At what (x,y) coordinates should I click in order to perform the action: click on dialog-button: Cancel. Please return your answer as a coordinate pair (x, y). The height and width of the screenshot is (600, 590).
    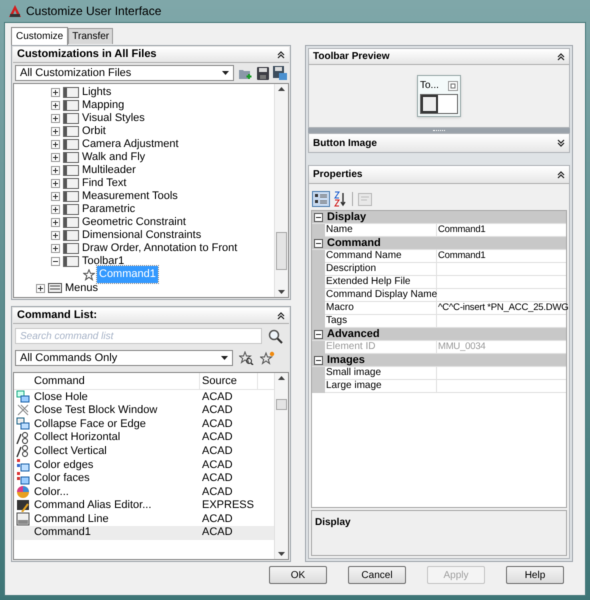
    Looking at the image, I should click on (377, 575).